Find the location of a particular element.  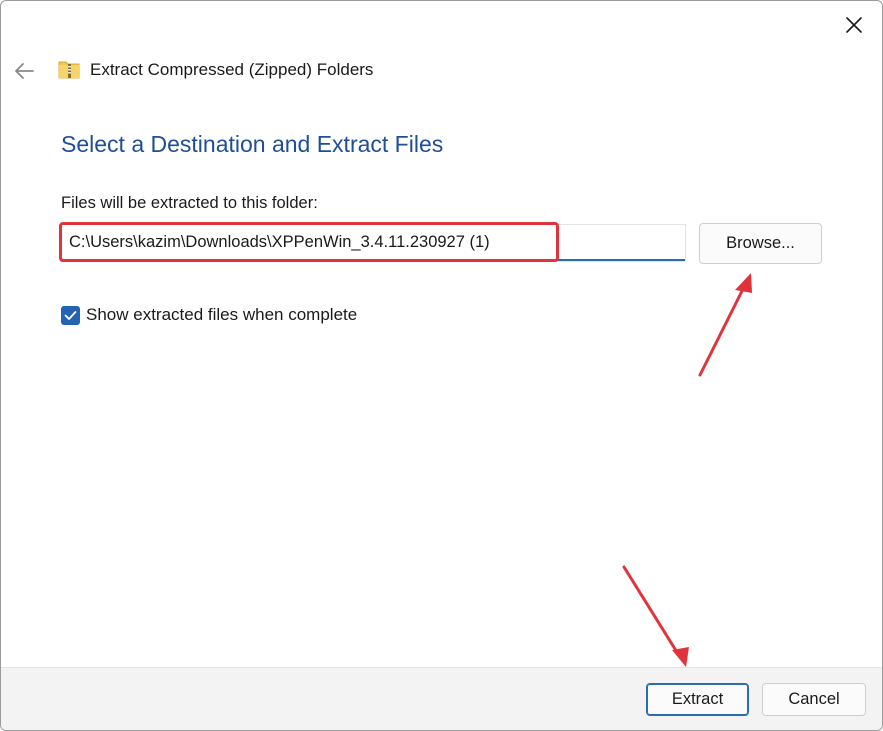

show-files-checkbox is located at coordinates (70, 315).